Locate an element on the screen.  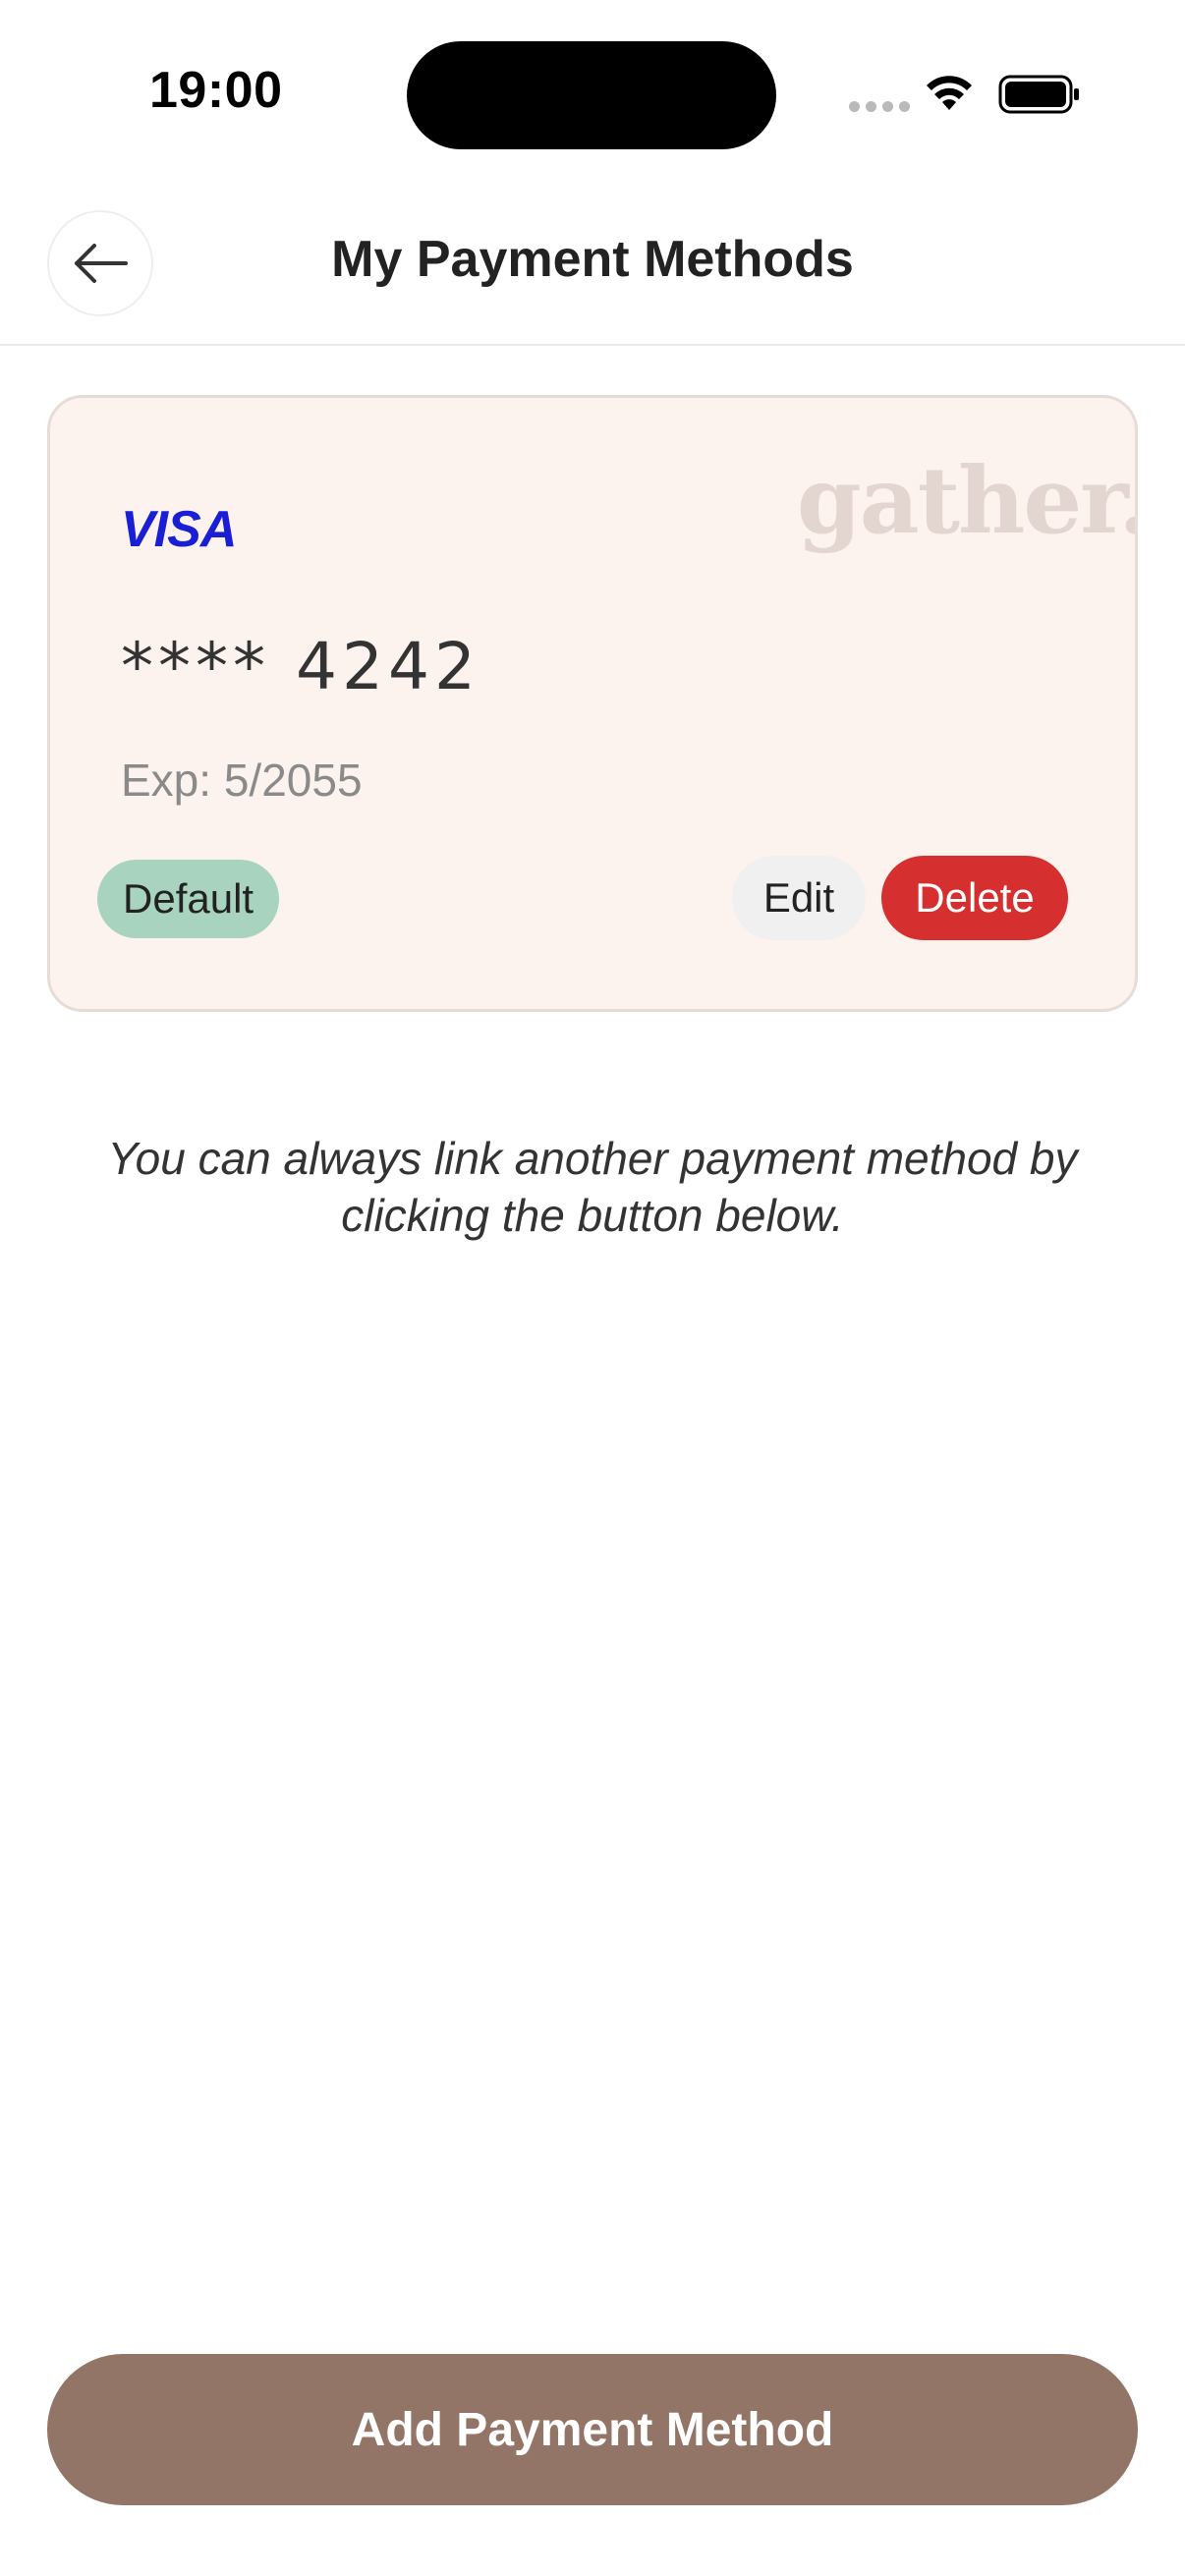
cellular-signal-icon is located at coordinates (880, 107).